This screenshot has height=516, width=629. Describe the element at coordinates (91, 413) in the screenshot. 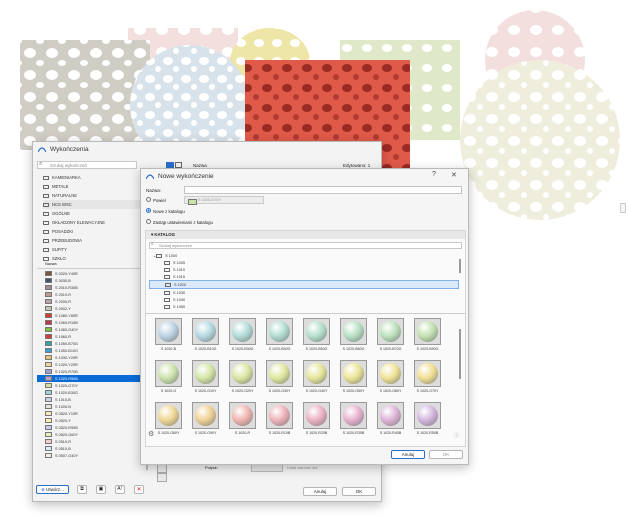

I see `material-row: S 0520-Y10R` at that location.